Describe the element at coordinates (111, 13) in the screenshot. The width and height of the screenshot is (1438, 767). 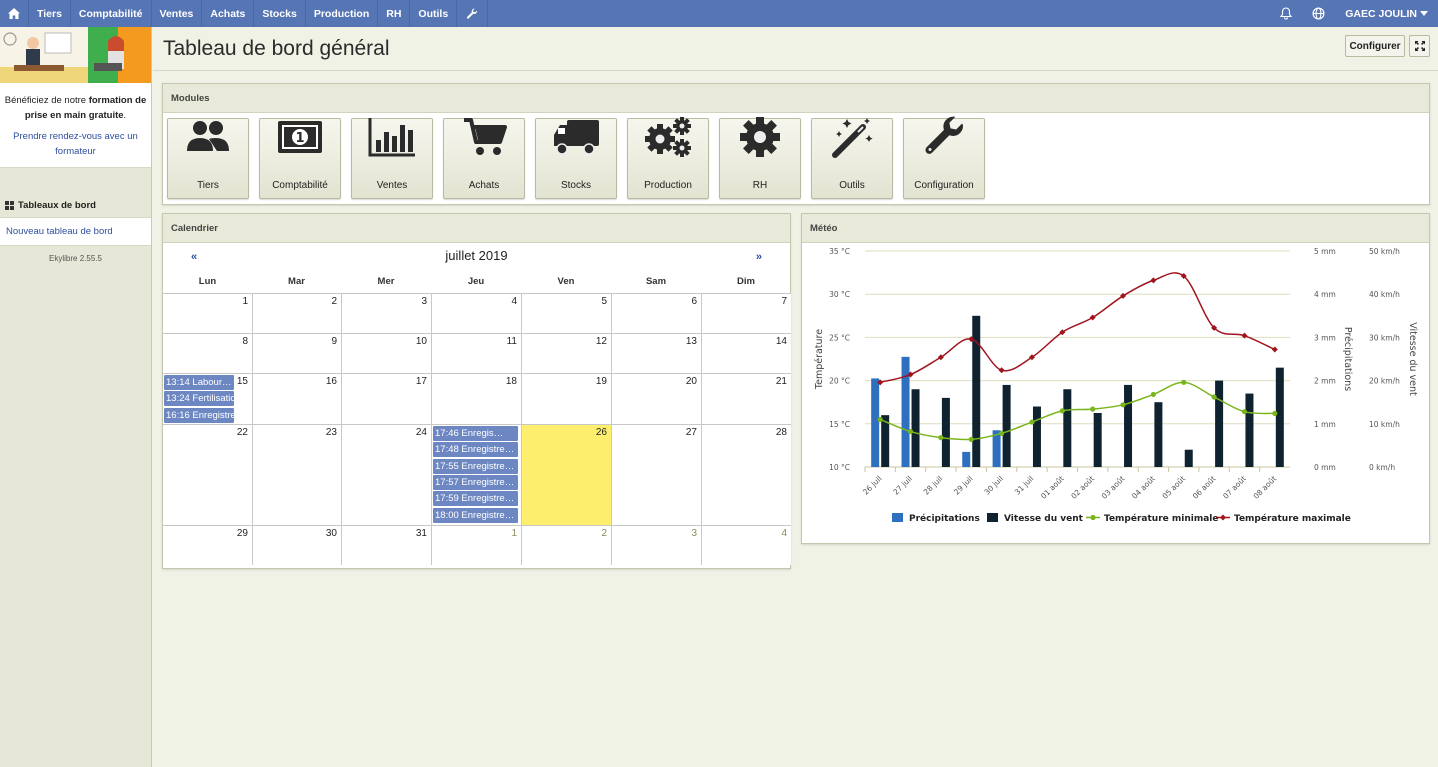
I see `nav-comptabilite: Comptabilité` at that location.